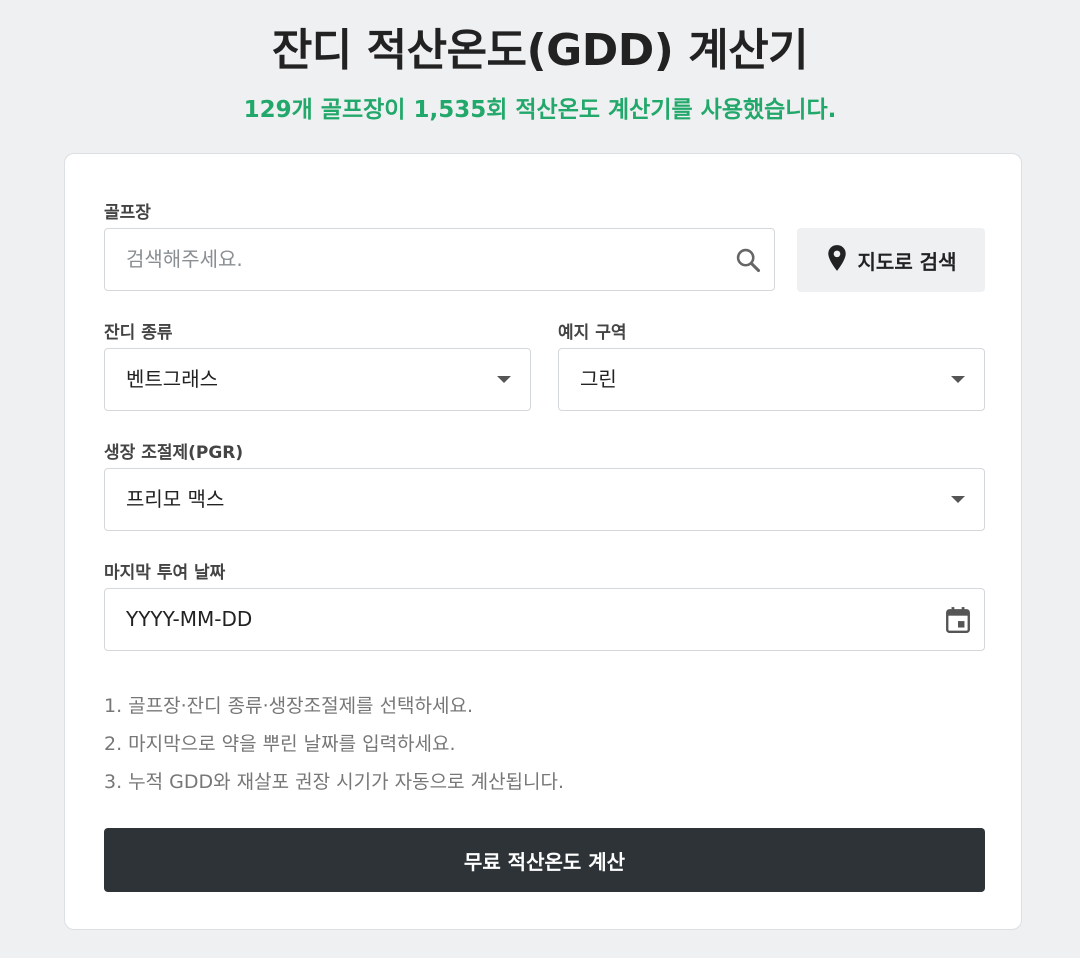 The width and height of the screenshot is (1080, 958). I want to click on golf-course-label: 골프장, so click(127, 213).